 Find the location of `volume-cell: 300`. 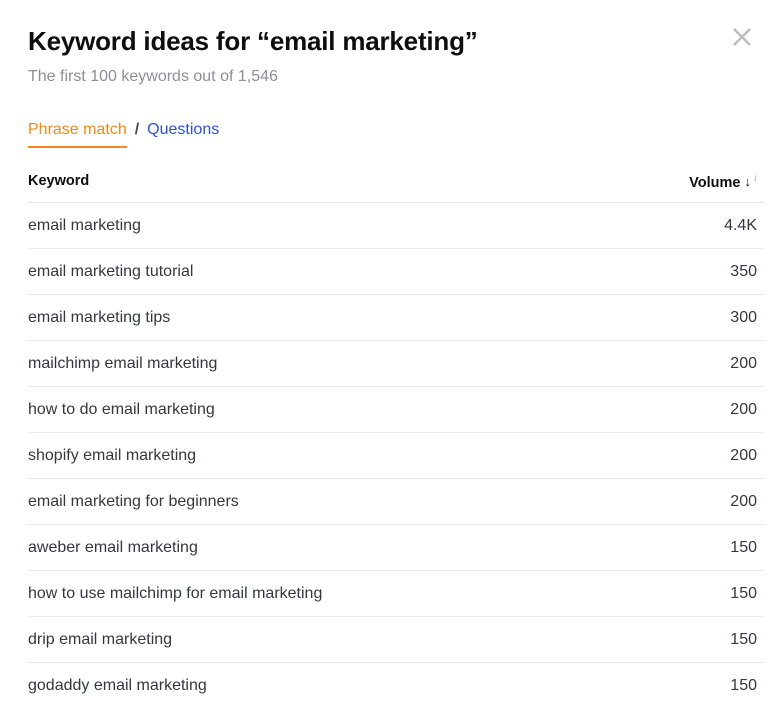

volume-cell: 300 is located at coordinates (676, 318).